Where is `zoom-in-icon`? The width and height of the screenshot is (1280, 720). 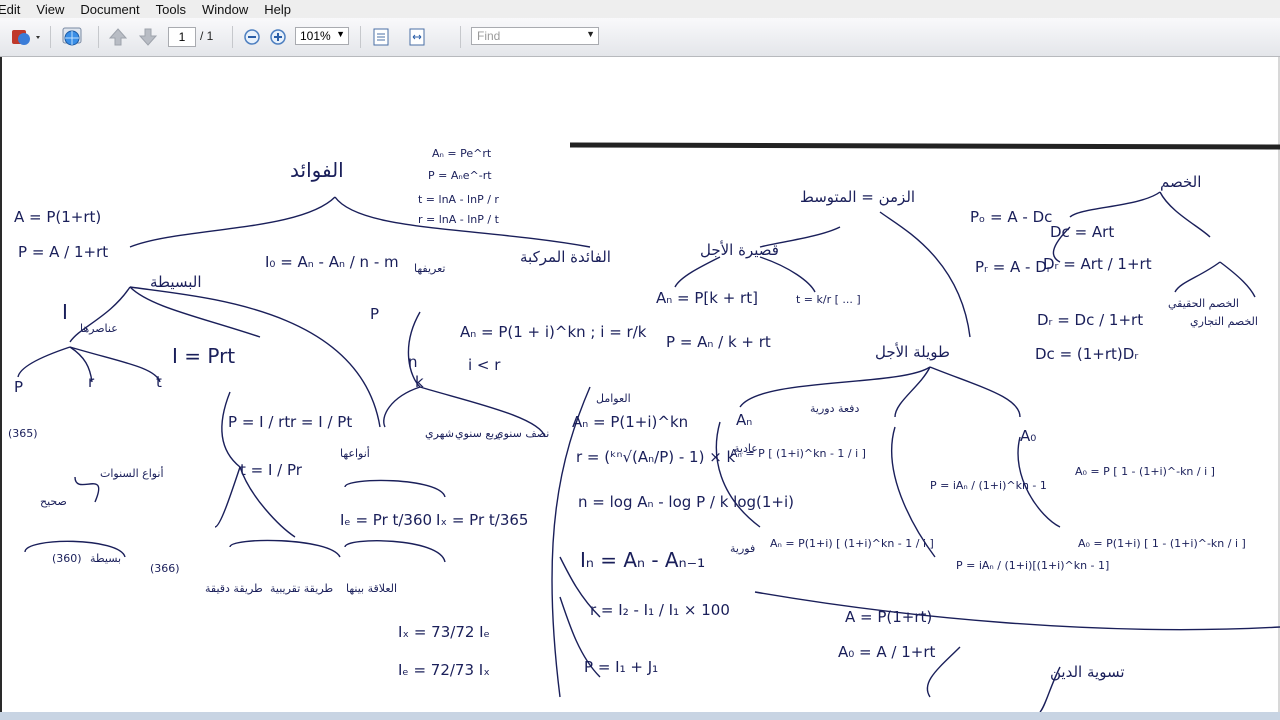
zoom-in-icon is located at coordinates (278, 37).